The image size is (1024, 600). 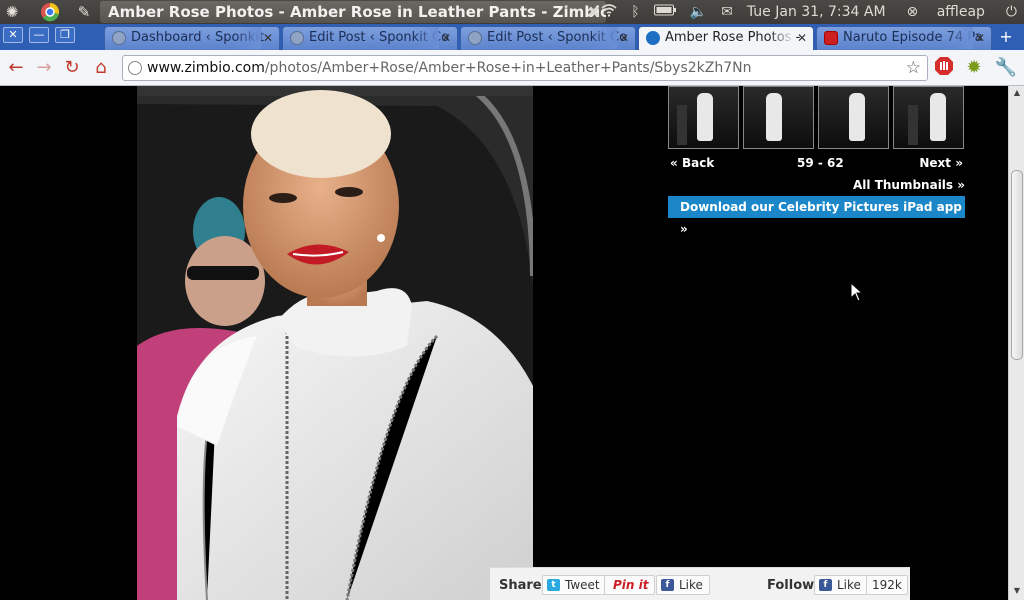 I want to click on thumbnail-strip, so click(x=816, y=117).